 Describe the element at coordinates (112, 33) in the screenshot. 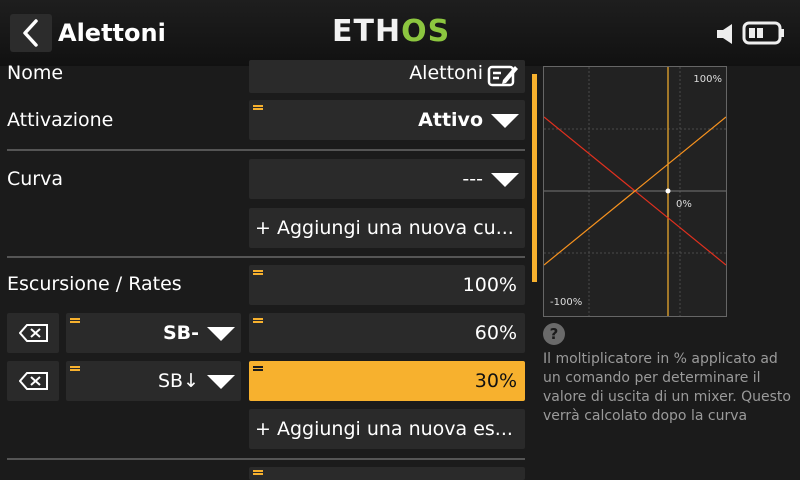

I see `page-title: Alettoni` at that location.